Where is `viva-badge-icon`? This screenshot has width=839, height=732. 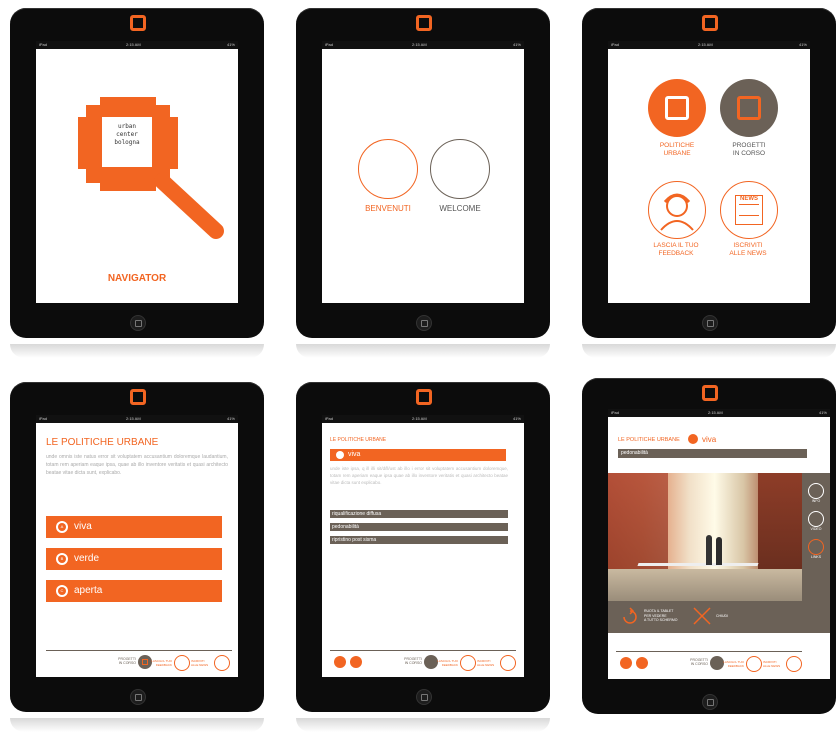 viva-badge-icon is located at coordinates (693, 439).